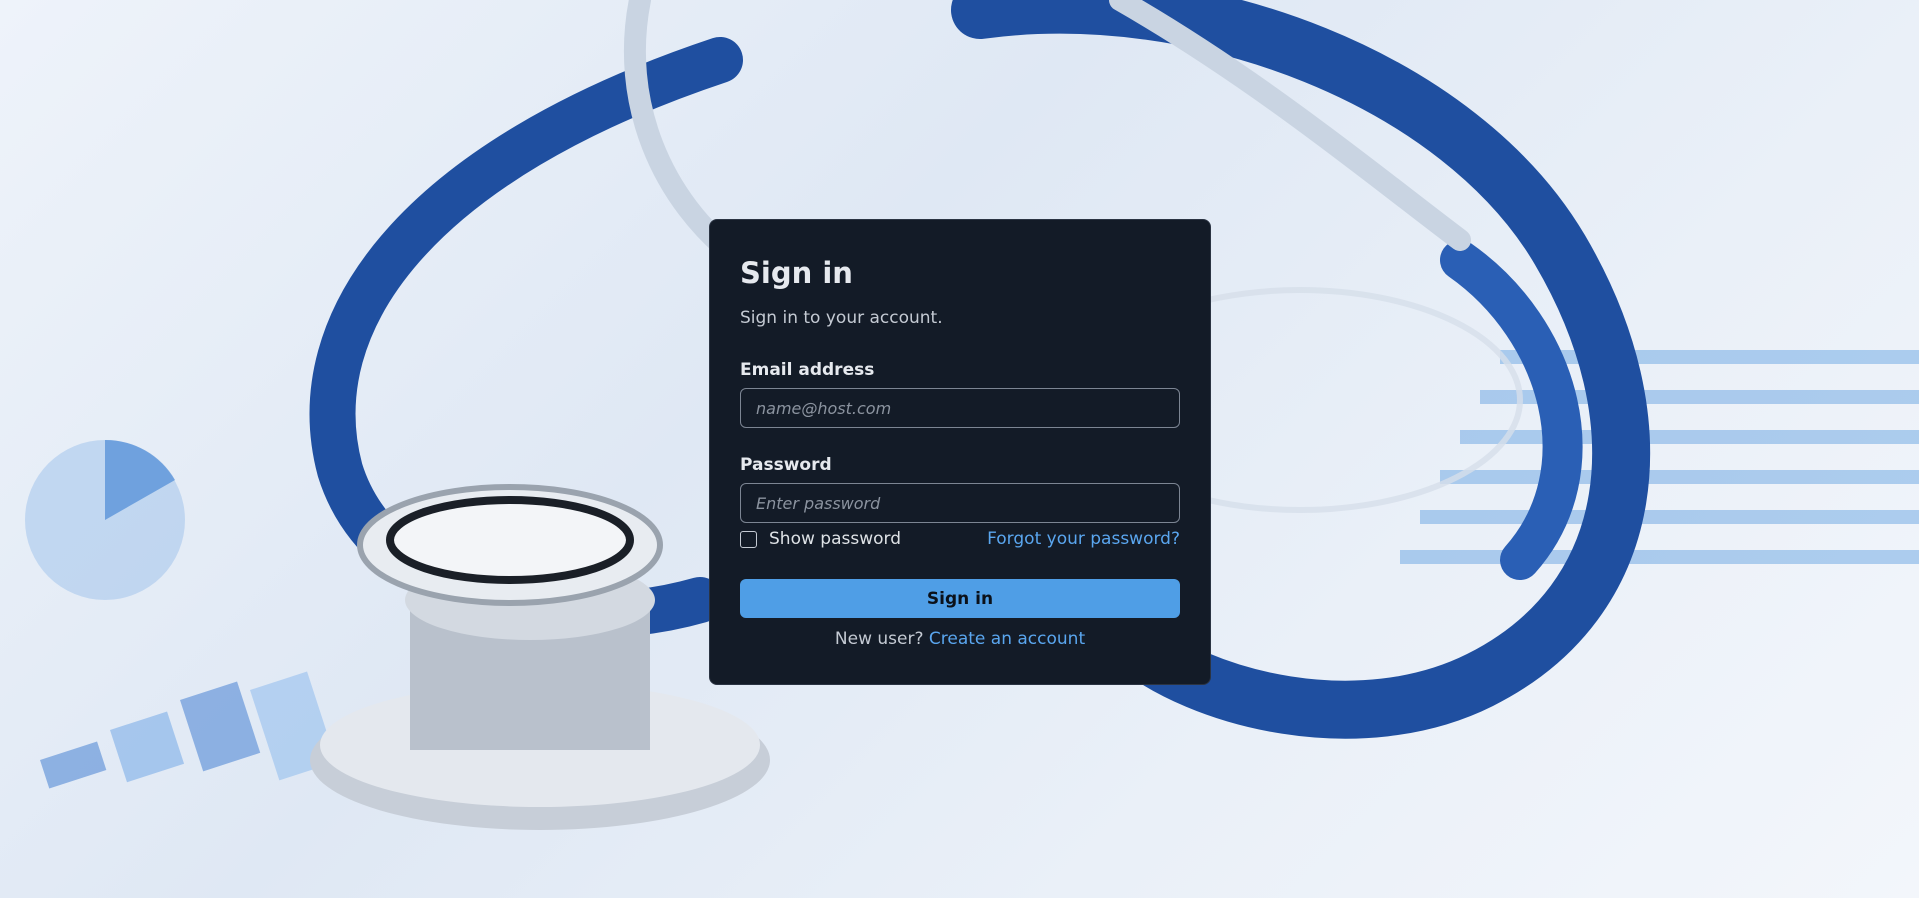  What do you see at coordinates (835, 539) in the screenshot?
I see `show-password-label: Show password` at bounding box center [835, 539].